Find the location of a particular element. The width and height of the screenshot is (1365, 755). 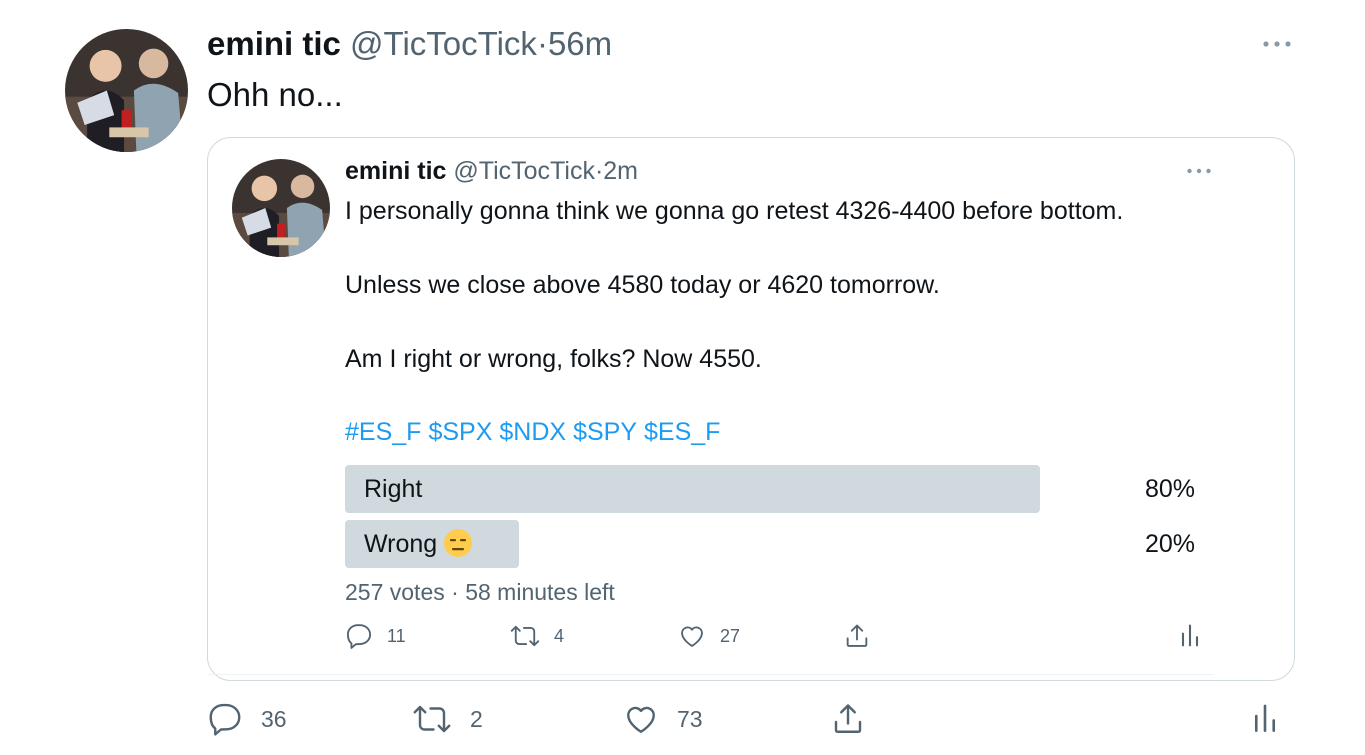

cashtag-link: $ES_F is located at coordinates (682, 432).